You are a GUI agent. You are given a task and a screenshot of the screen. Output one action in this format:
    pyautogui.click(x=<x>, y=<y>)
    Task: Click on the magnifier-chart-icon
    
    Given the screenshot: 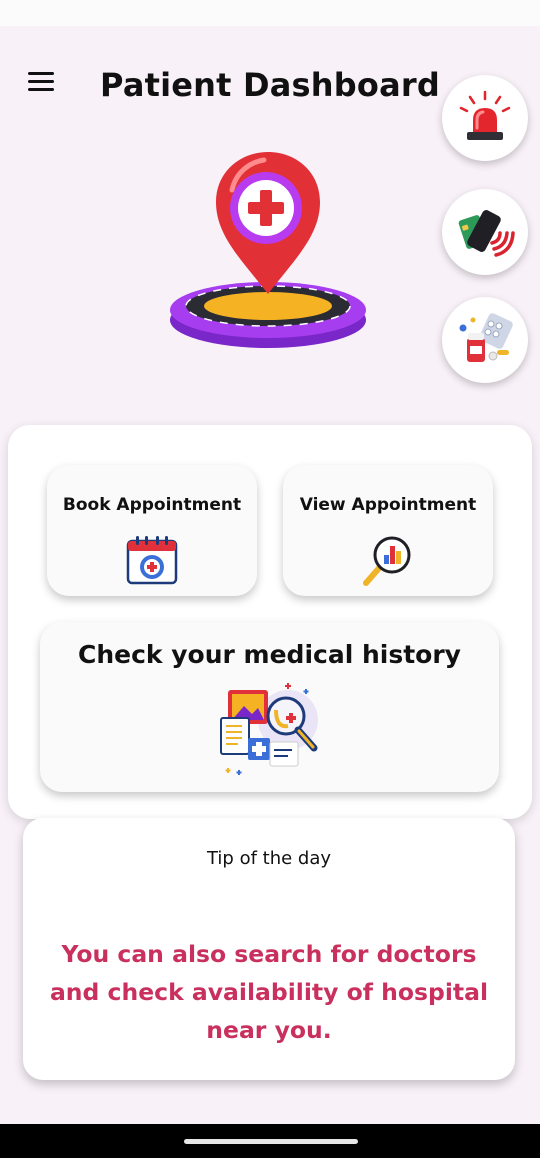 What is the action you would take?
    pyautogui.click(x=387, y=561)
    